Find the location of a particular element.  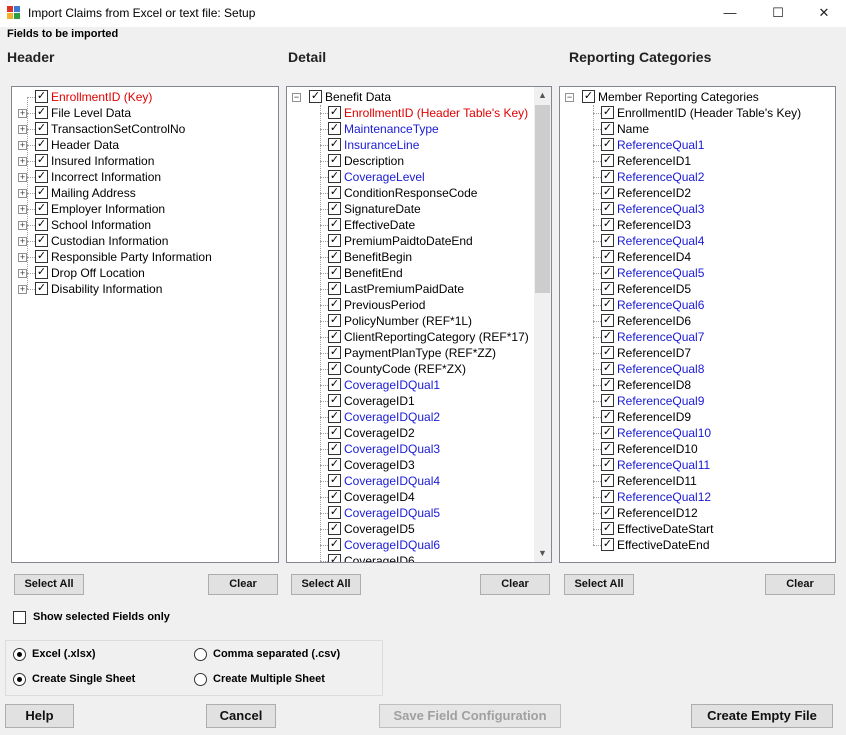

reporting-clear-button: Clear is located at coordinates (800, 584).